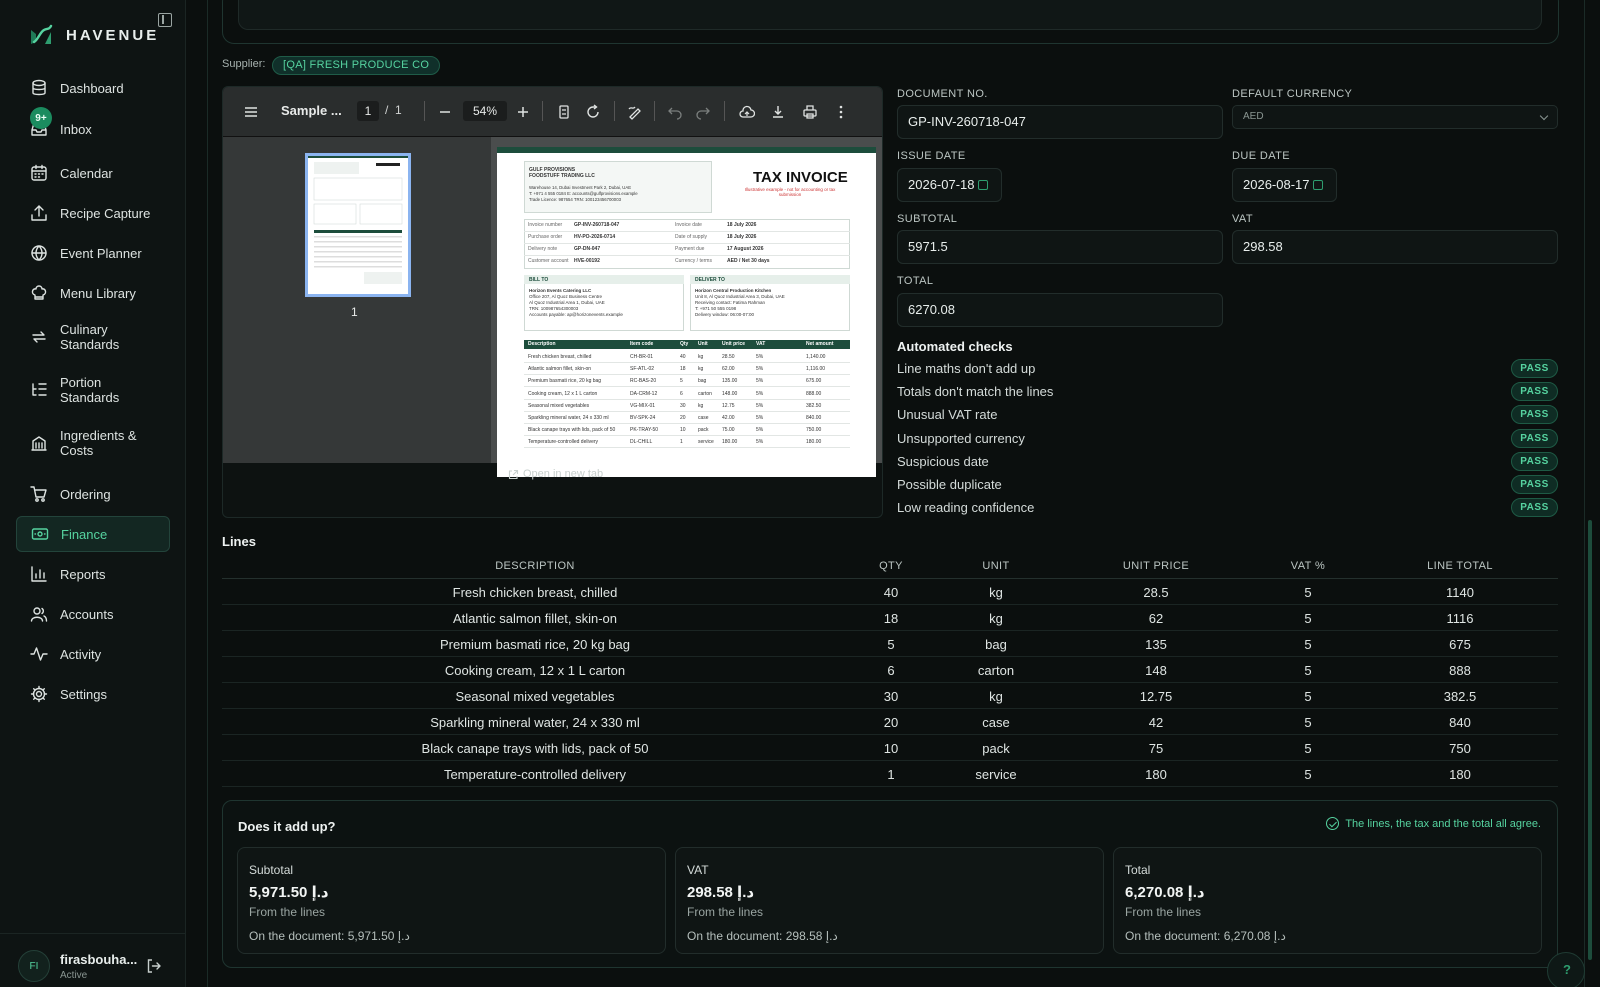 Image resolution: width=1600 pixels, height=987 pixels. Describe the element at coordinates (891, 566) in the screenshot. I see `lines-column-header: QTY` at that location.